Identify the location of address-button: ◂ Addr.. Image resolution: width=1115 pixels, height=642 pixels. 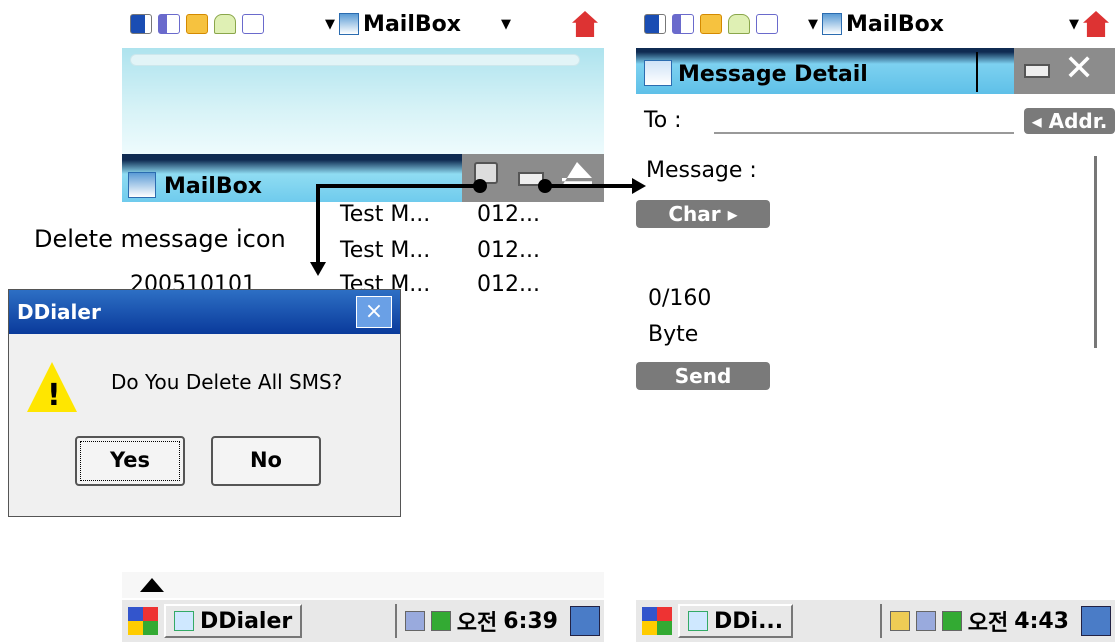
(1069, 121).